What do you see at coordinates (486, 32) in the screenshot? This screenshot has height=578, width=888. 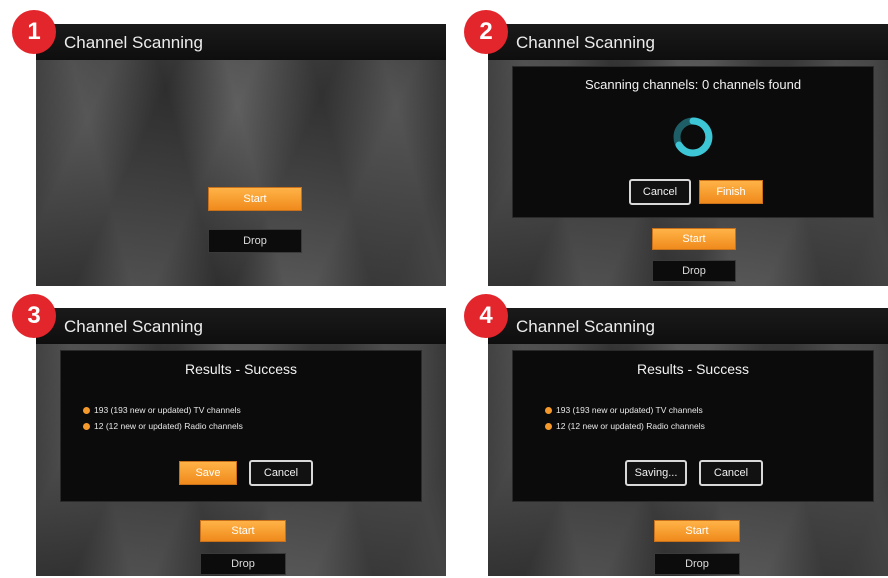 I see `step-2-badge: 2` at bounding box center [486, 32].